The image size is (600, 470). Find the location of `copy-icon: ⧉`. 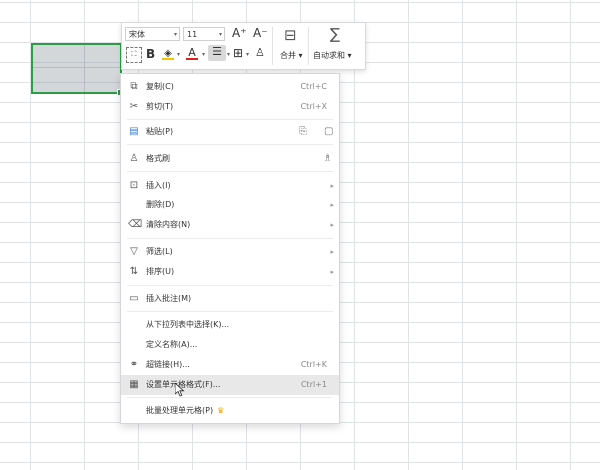

copy-icon: ⧉ is located at coordinates (134, 86).